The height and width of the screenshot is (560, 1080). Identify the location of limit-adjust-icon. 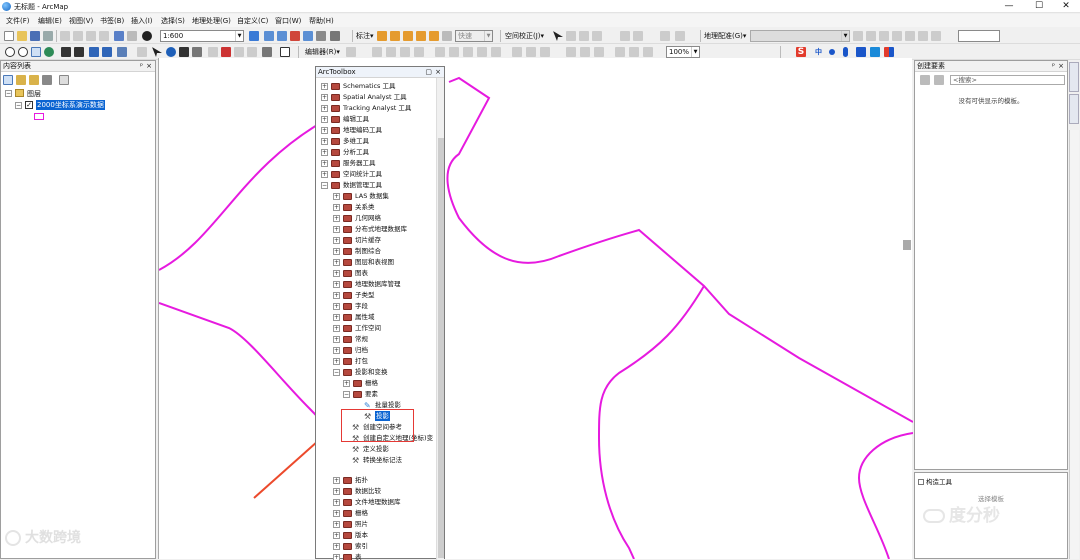
(625, 36).